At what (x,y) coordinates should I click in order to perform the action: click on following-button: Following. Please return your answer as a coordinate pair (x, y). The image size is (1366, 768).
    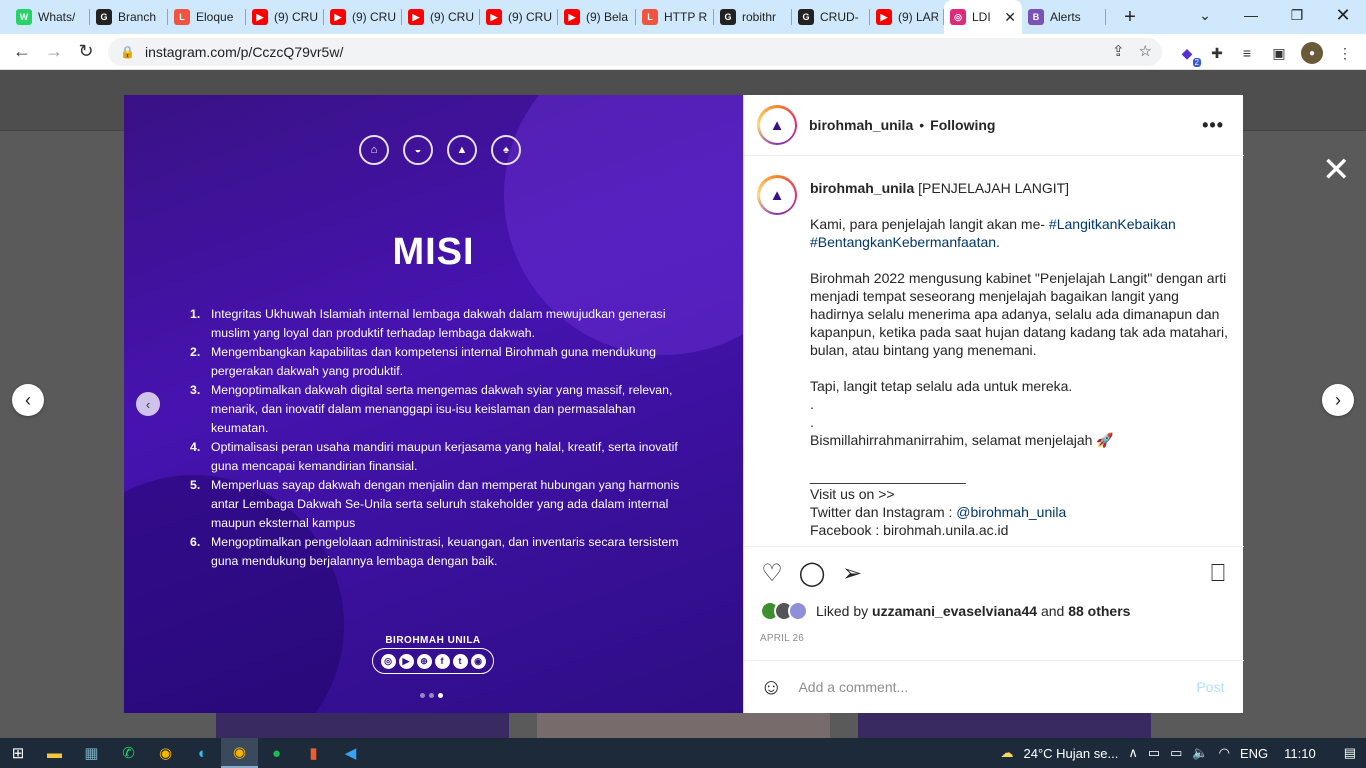
    Looking at the image, I should click on (962, 125).